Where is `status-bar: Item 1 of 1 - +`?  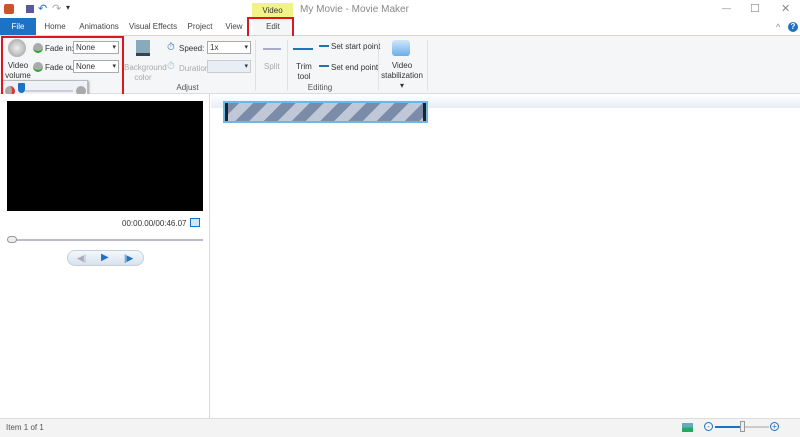
status-bar: Item 1 of 1 - + is located at coordinates (400, 427).